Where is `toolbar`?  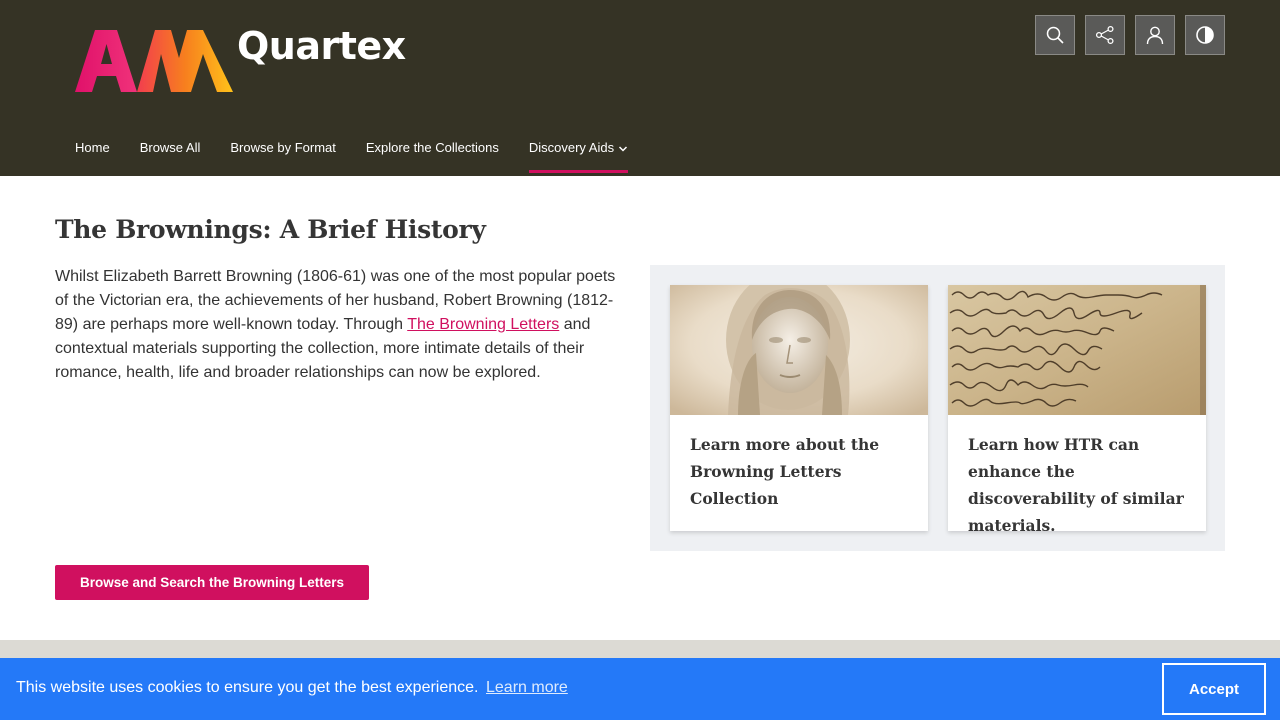
toolbar is located at coordinates (1130, 35).